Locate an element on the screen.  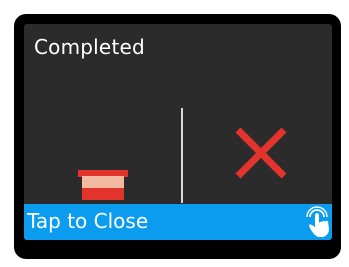
tap-hand-icon is located at coordinates (317, 221).